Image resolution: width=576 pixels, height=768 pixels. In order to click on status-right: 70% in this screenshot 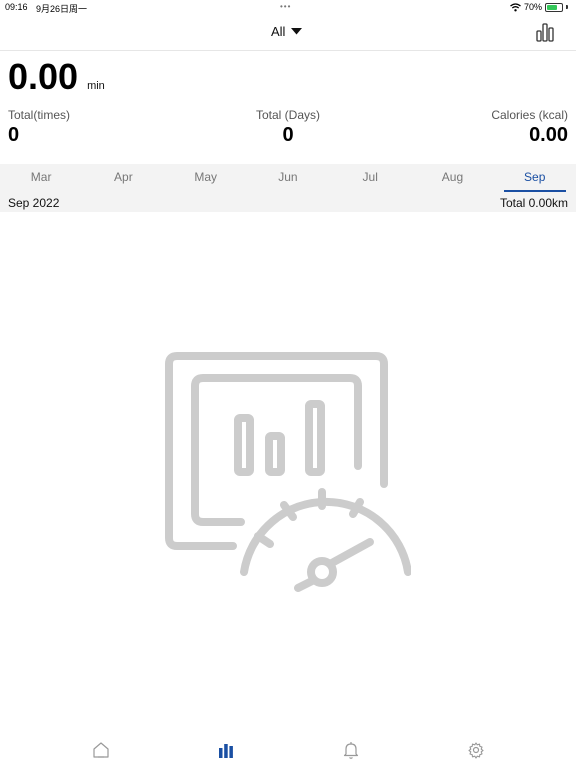, I will do `click(539, 7)`.